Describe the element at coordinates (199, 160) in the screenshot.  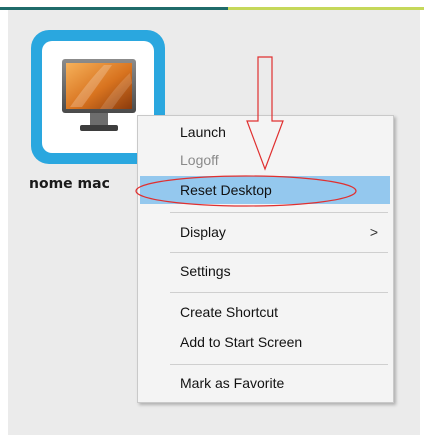
I see `menu-item-label: Logoff` at that location.